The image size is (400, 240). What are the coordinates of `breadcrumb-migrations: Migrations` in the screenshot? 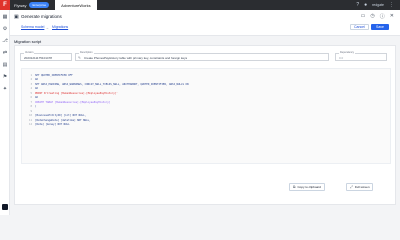 It's located at (60, 27).